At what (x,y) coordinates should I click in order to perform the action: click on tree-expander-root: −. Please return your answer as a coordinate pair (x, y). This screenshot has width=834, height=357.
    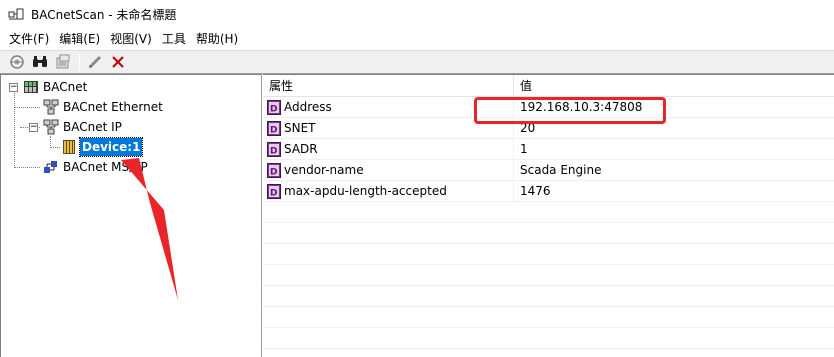
    Looking at the image, I should click on (13, 87).